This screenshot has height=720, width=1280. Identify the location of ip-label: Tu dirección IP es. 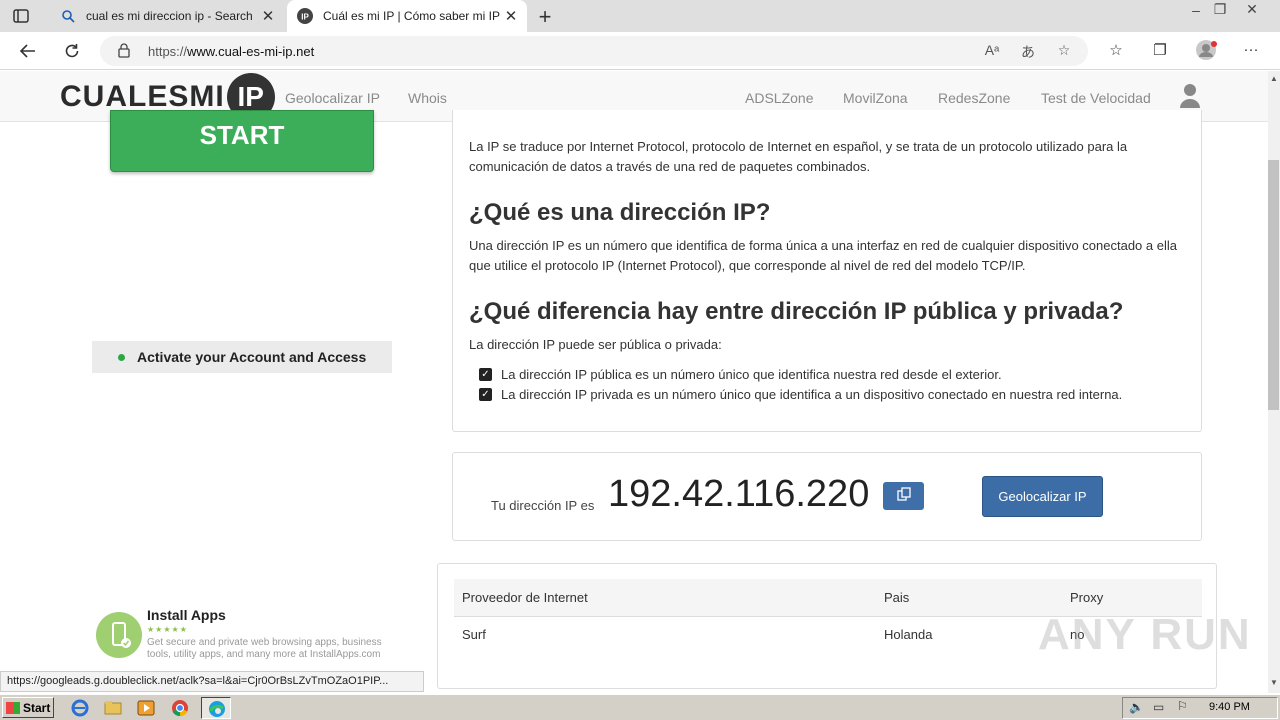
(543, 505).